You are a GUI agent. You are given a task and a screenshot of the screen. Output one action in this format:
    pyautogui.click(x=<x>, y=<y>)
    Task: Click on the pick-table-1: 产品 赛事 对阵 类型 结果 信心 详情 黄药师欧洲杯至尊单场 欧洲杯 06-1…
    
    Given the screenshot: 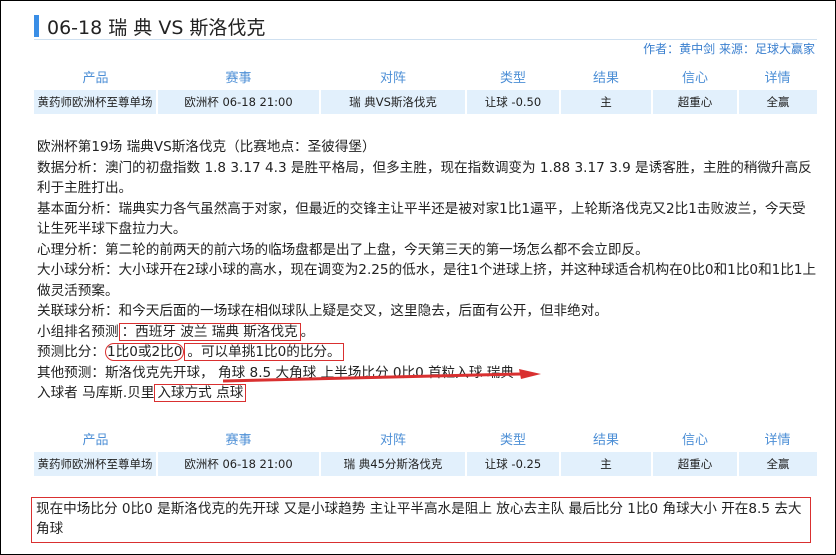 What is the action you would take?
    pyautogui.click(x=425, y=88)
    